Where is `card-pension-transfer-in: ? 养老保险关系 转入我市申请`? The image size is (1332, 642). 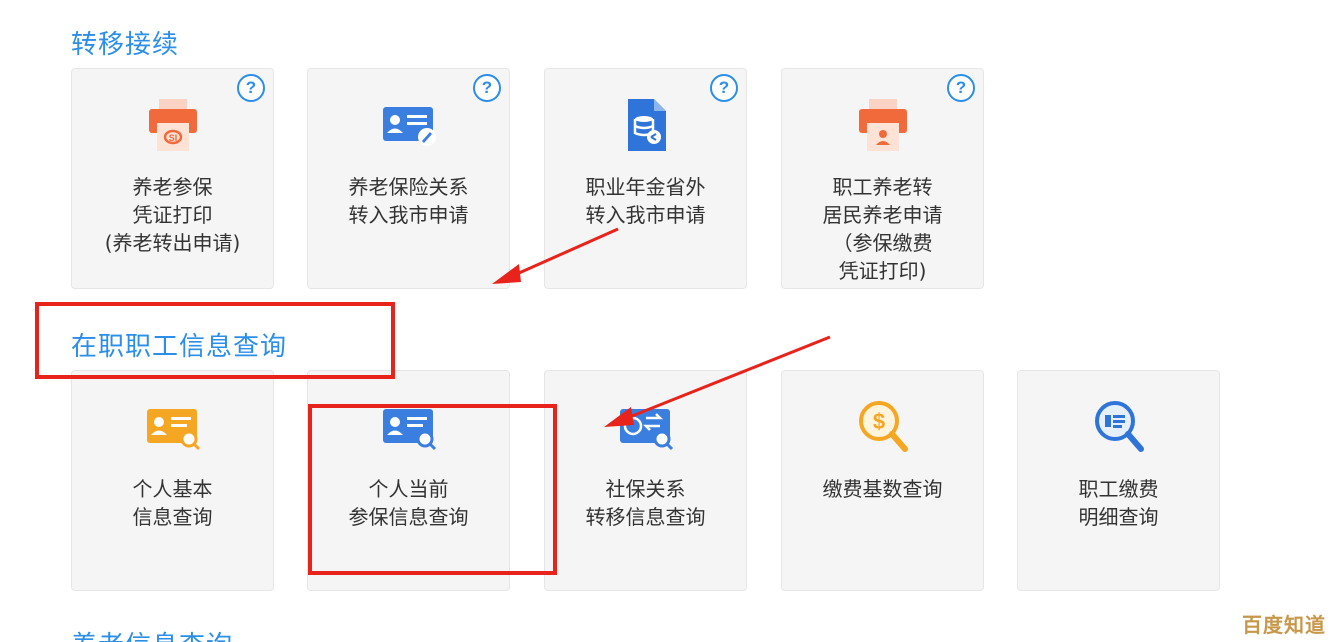 card-pension-transfer-in: ? 养老保险关系 转入我市申请 is located at coordinates (408, 178).